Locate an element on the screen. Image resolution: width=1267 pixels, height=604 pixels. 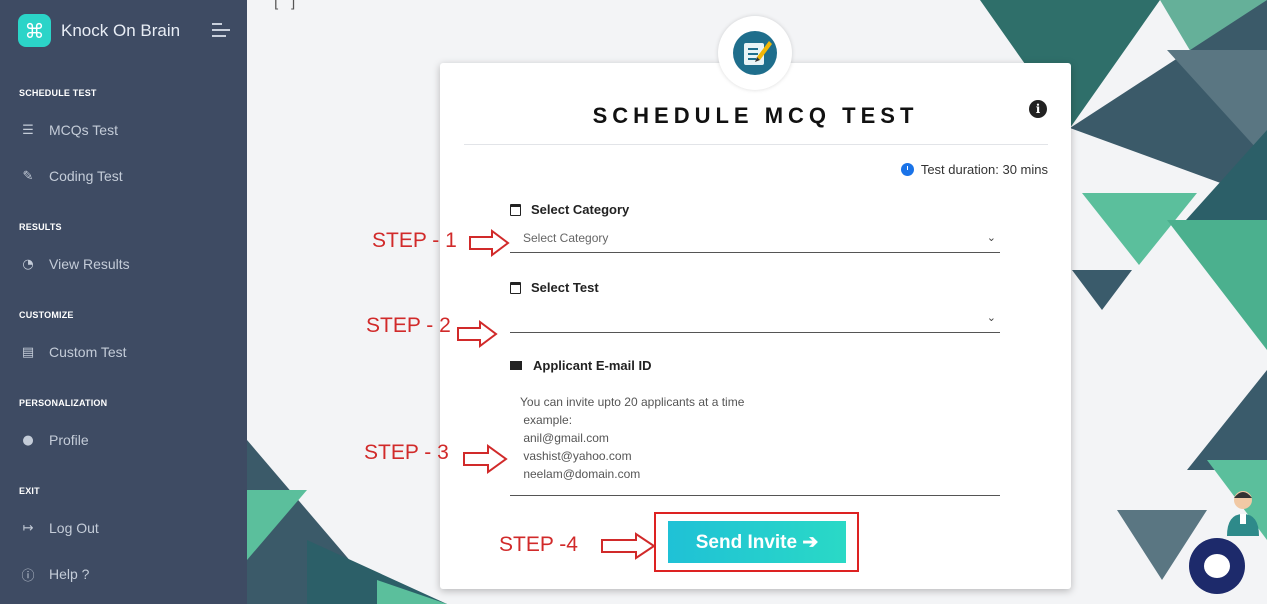
edit-icon: ✎ is located at coordinates (28, 176).